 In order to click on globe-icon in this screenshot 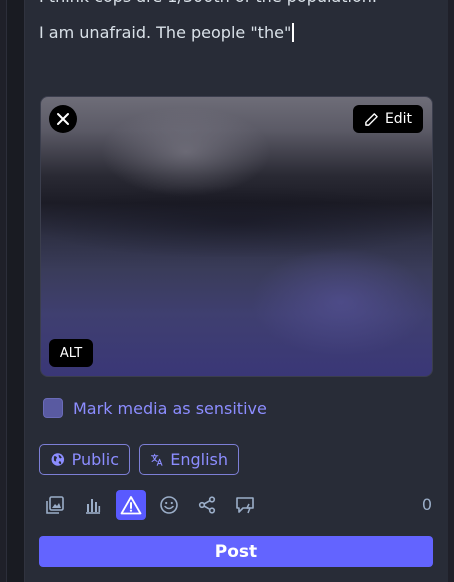, I will do `click(58, 459)`.